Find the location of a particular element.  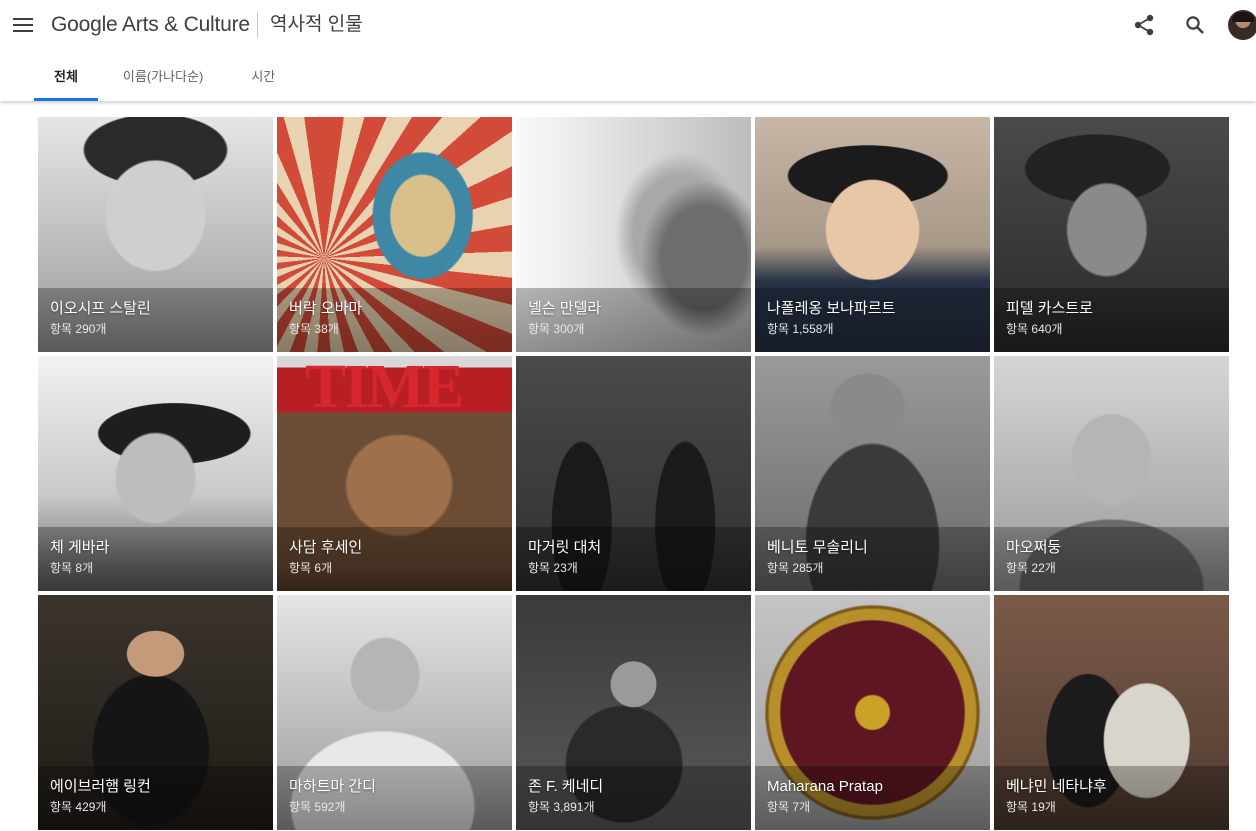

figure-card: 버락 오바마 항목 38개 is located at coordinates (394, 234).